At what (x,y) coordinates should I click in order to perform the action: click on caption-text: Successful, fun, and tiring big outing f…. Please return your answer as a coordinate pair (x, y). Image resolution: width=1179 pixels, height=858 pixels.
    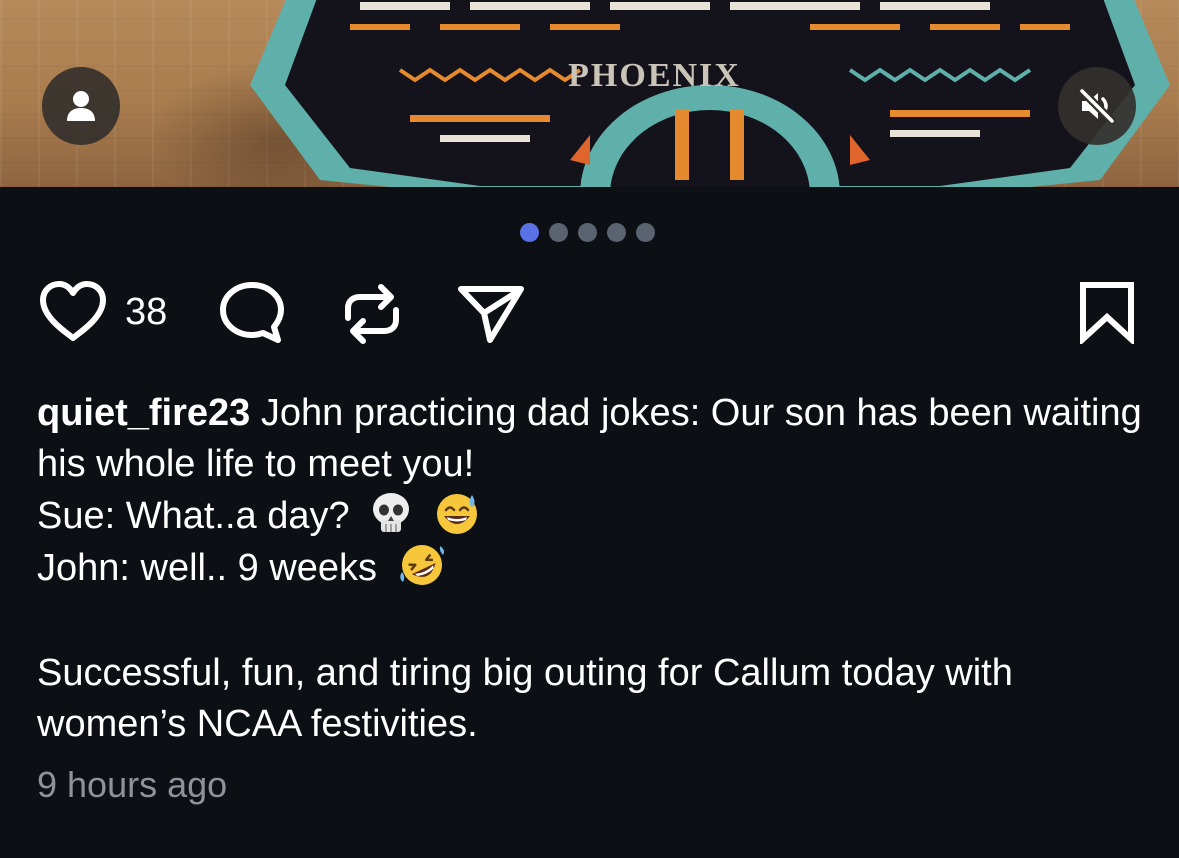
    Looking at the image, I should click on (525, 698).